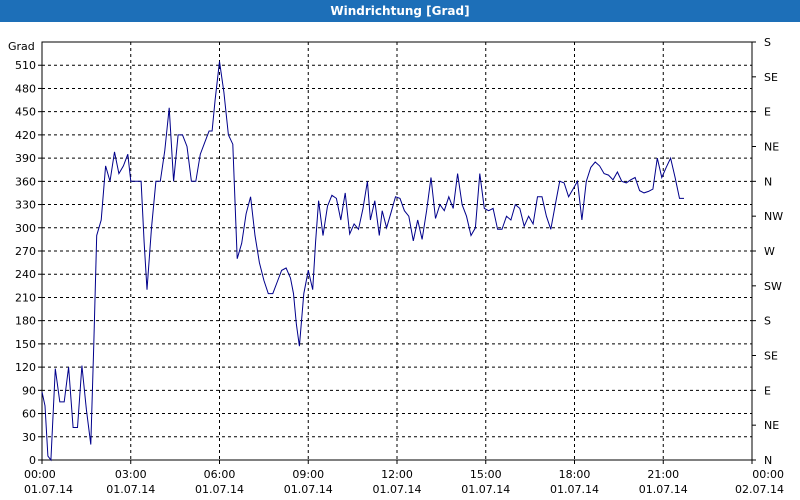  What do you see at coordinates (773, 216) in the screenshot?
I see `y2-tick-label: NW` at bounding box center [773, 216].